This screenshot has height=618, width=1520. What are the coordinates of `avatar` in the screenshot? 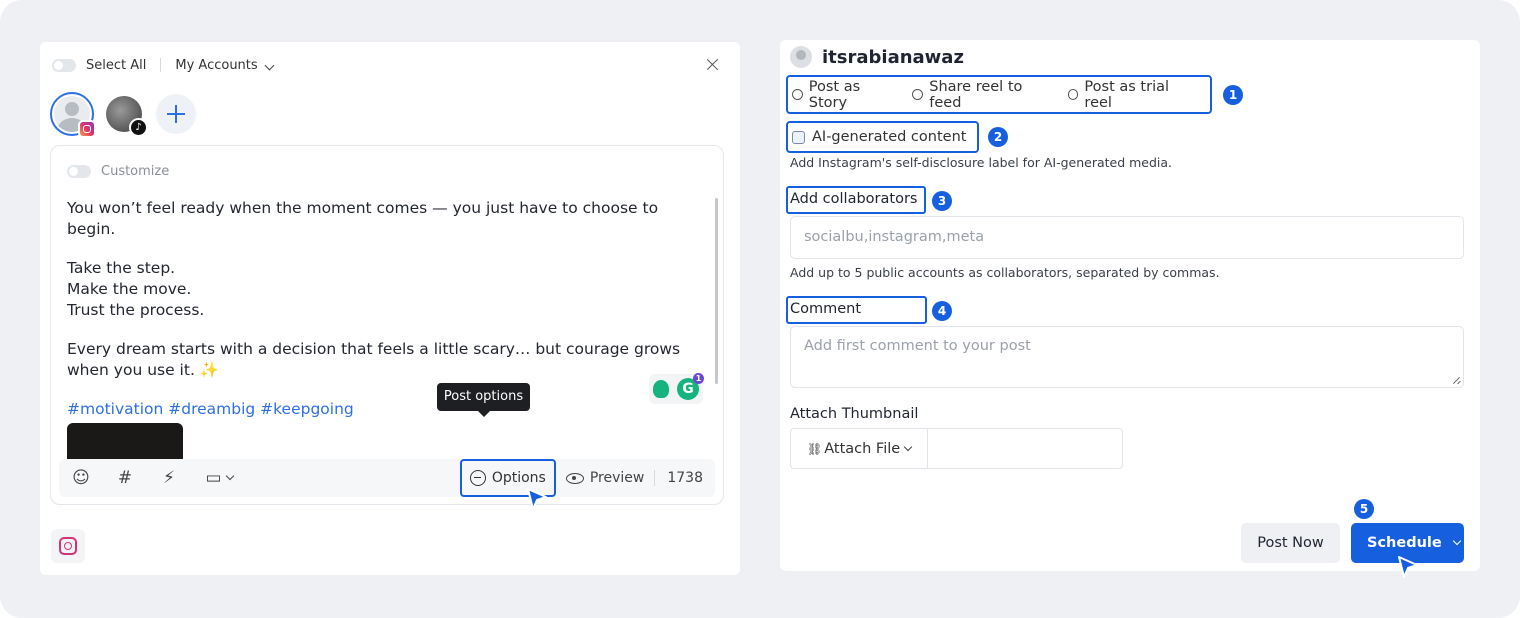 It's located at (801, 57).